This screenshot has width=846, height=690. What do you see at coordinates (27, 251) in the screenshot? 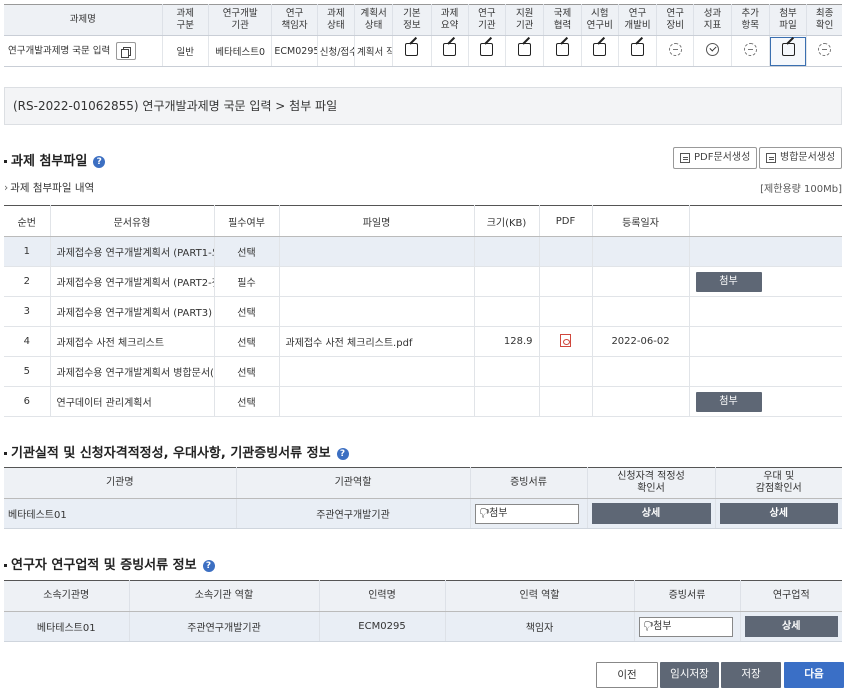
I see `row-number: 1` at bounding box center [27, 251].